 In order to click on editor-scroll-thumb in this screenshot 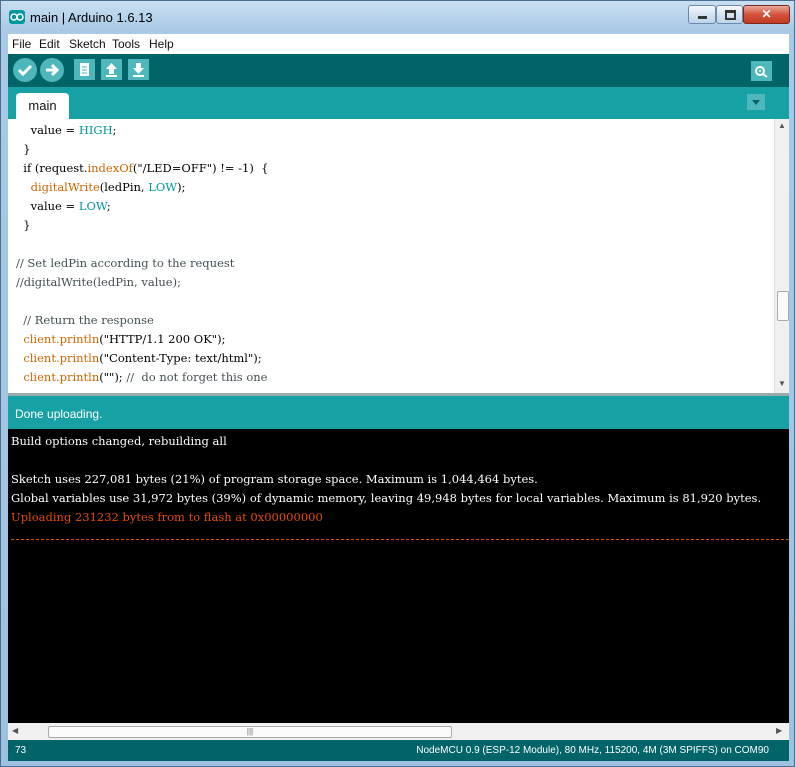, I will do `click(783, 306)`.